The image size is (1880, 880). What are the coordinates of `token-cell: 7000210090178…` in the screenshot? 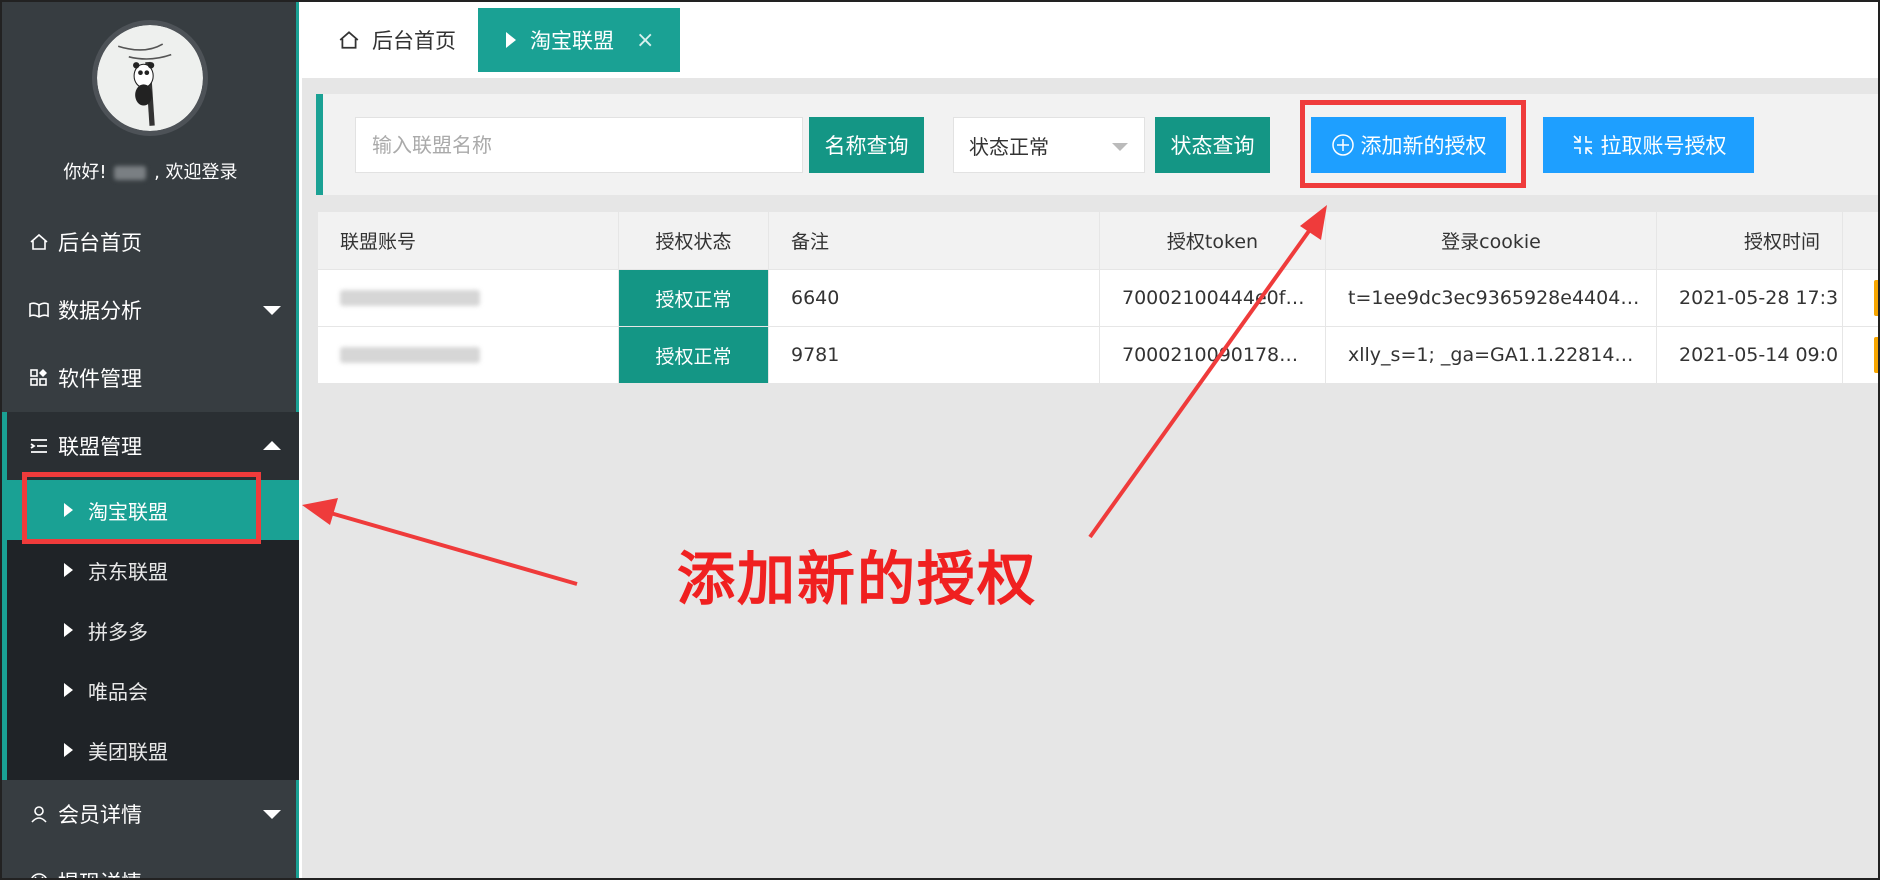 It's located at (1213, 355).